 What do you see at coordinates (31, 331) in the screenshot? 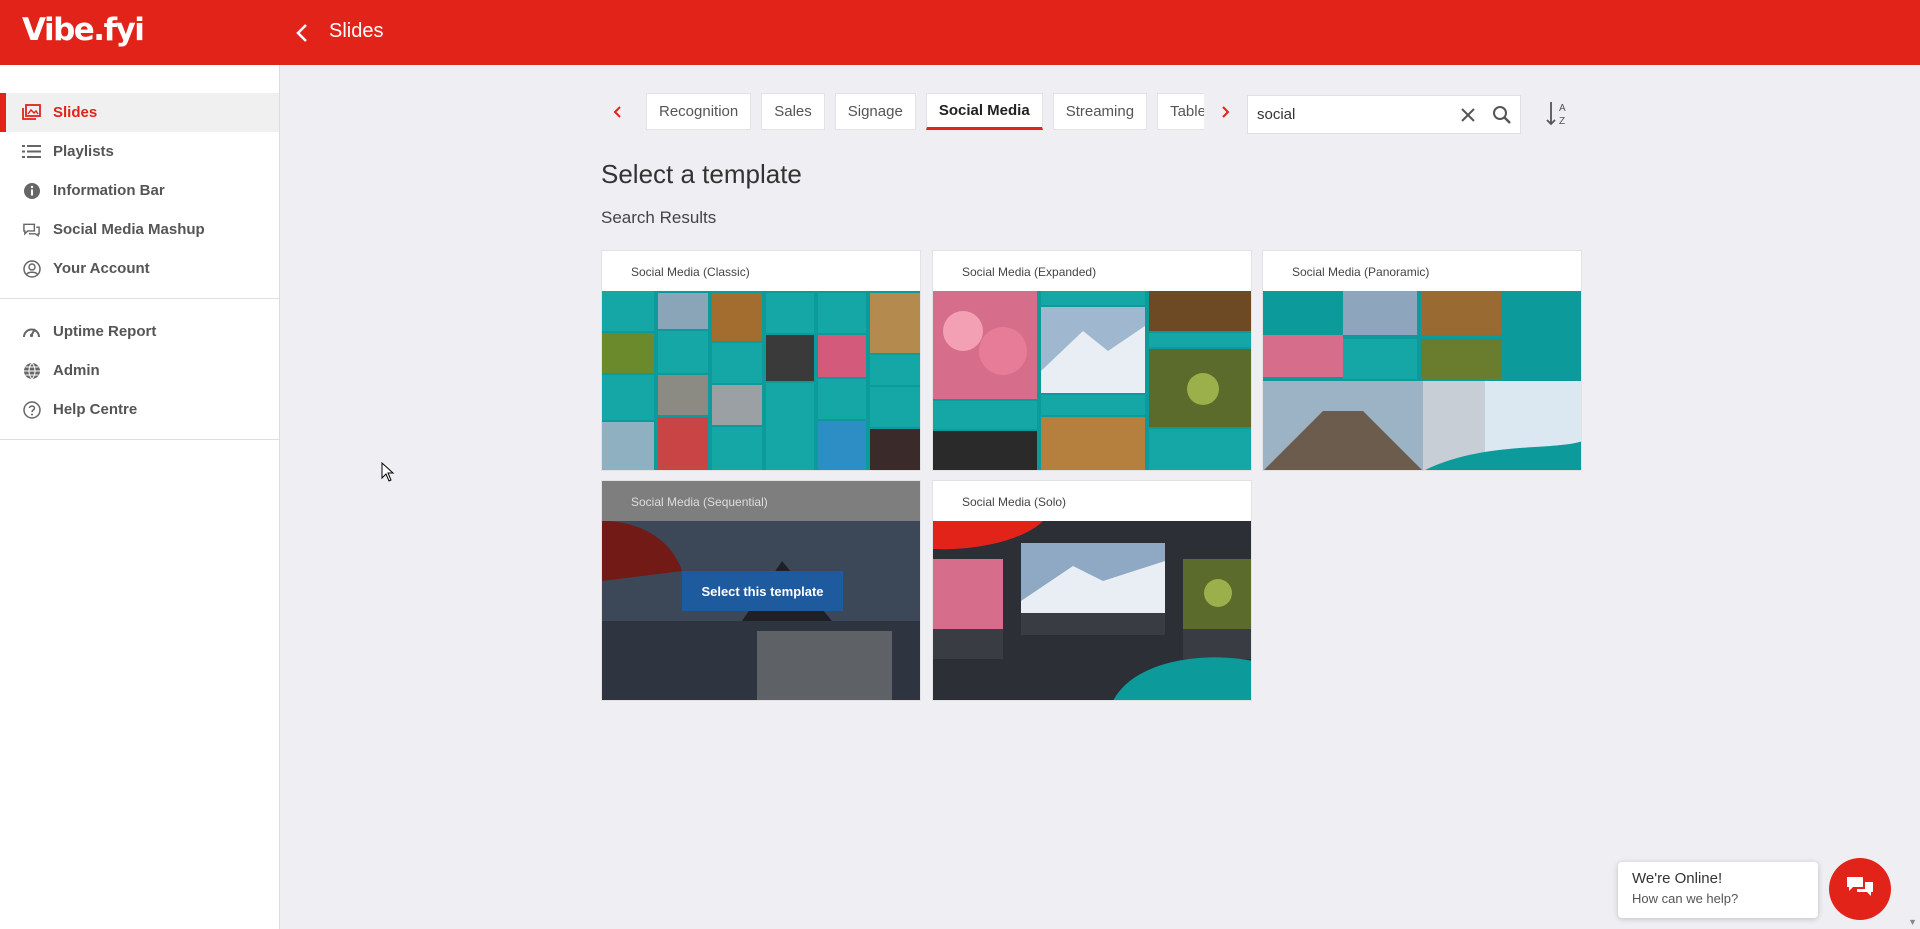
I see `dashboard-icon` at bounding box center [31, 331].